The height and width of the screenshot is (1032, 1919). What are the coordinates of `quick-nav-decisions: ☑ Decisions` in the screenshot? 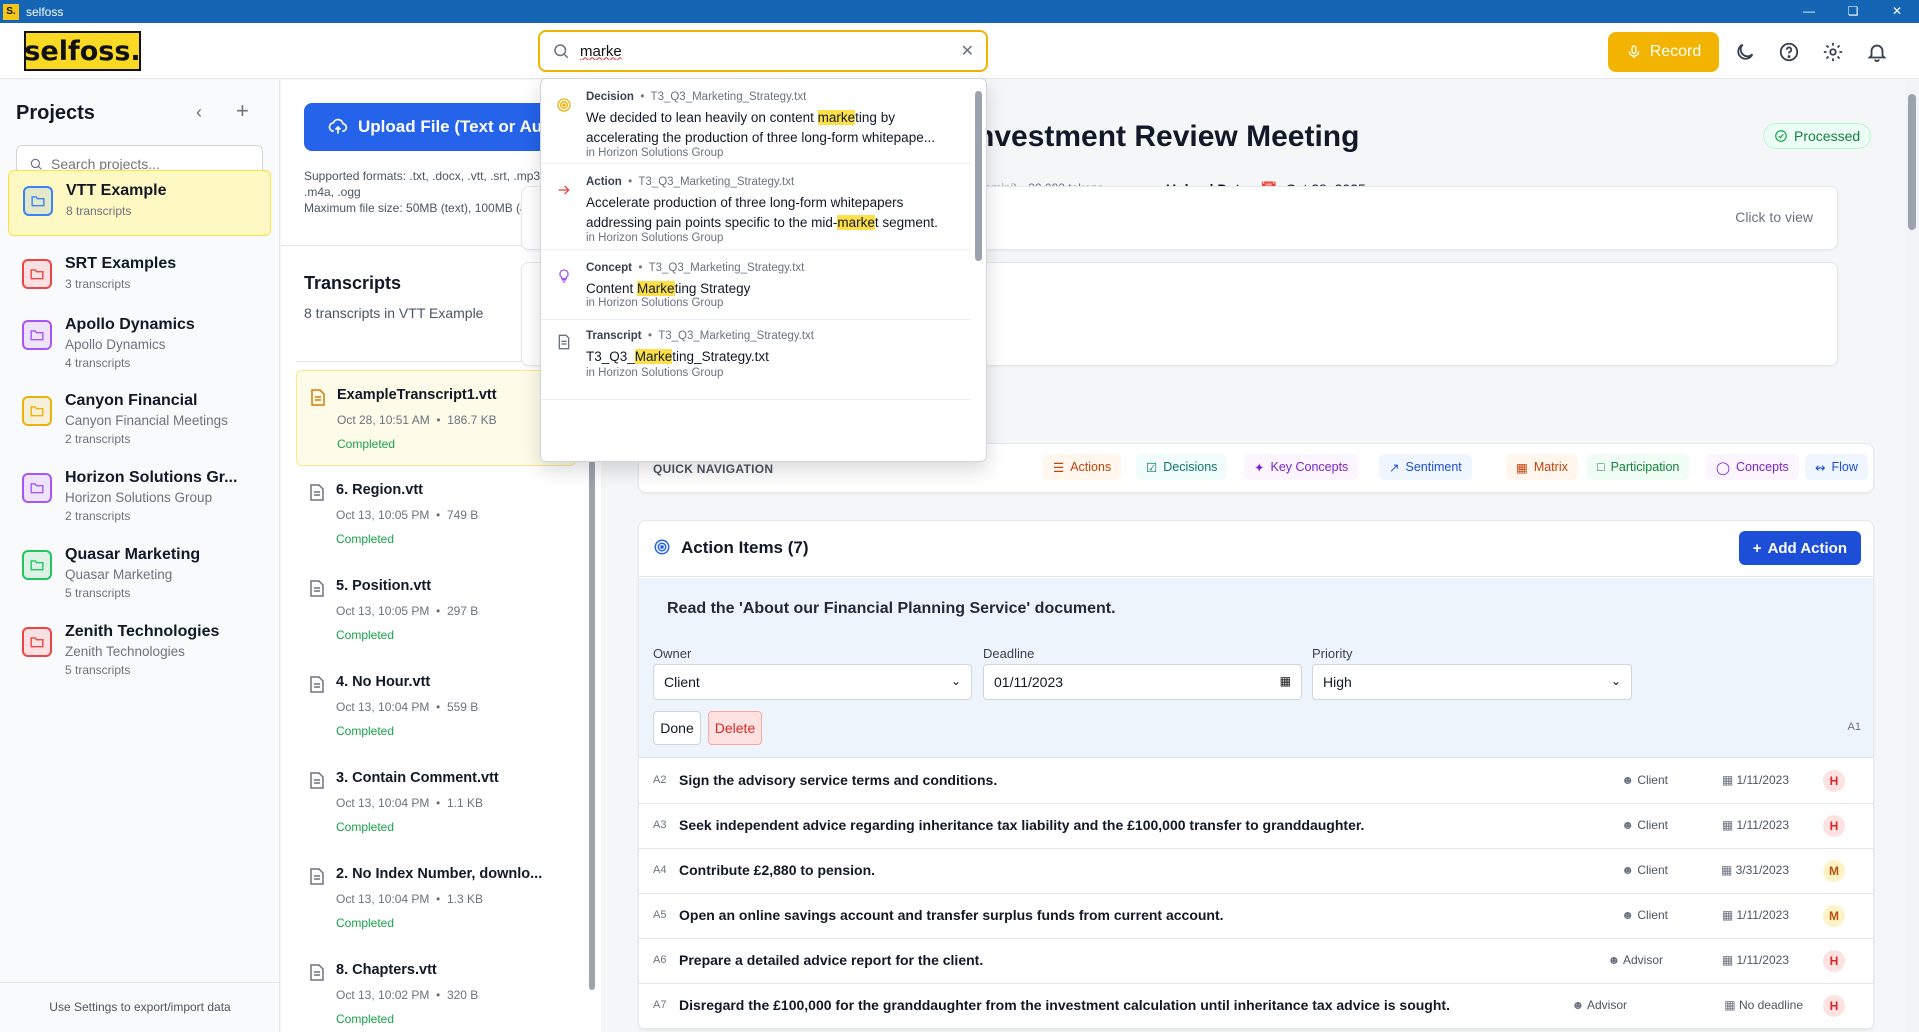 It's located at (1182, 467).